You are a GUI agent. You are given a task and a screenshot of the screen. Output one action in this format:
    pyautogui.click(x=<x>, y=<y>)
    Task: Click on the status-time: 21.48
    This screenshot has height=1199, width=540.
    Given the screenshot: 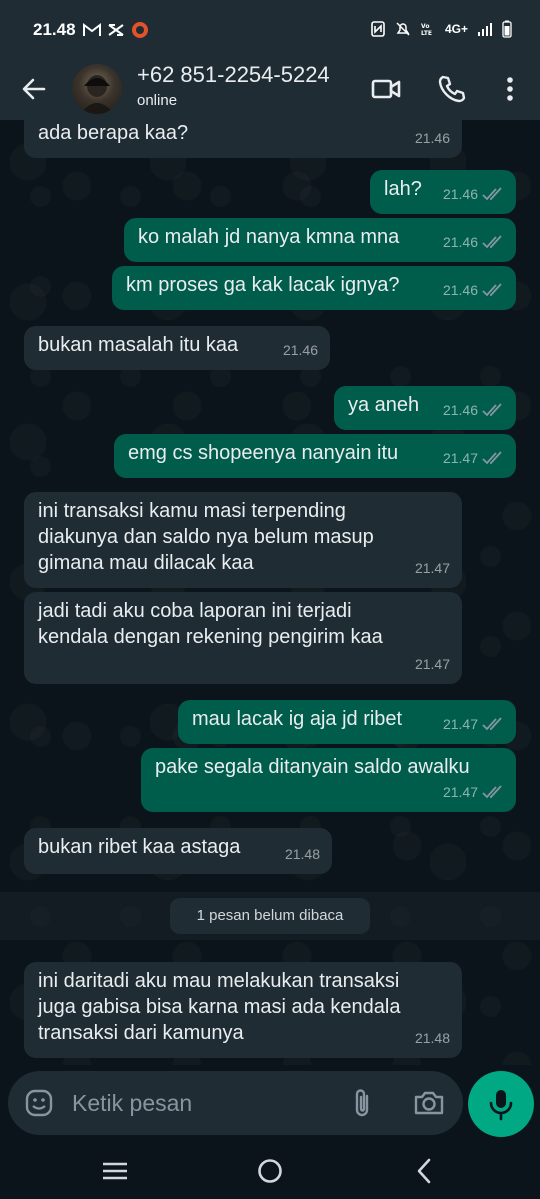 What is the action you would take?
    pyautogui.click(x=54, y=29)
    